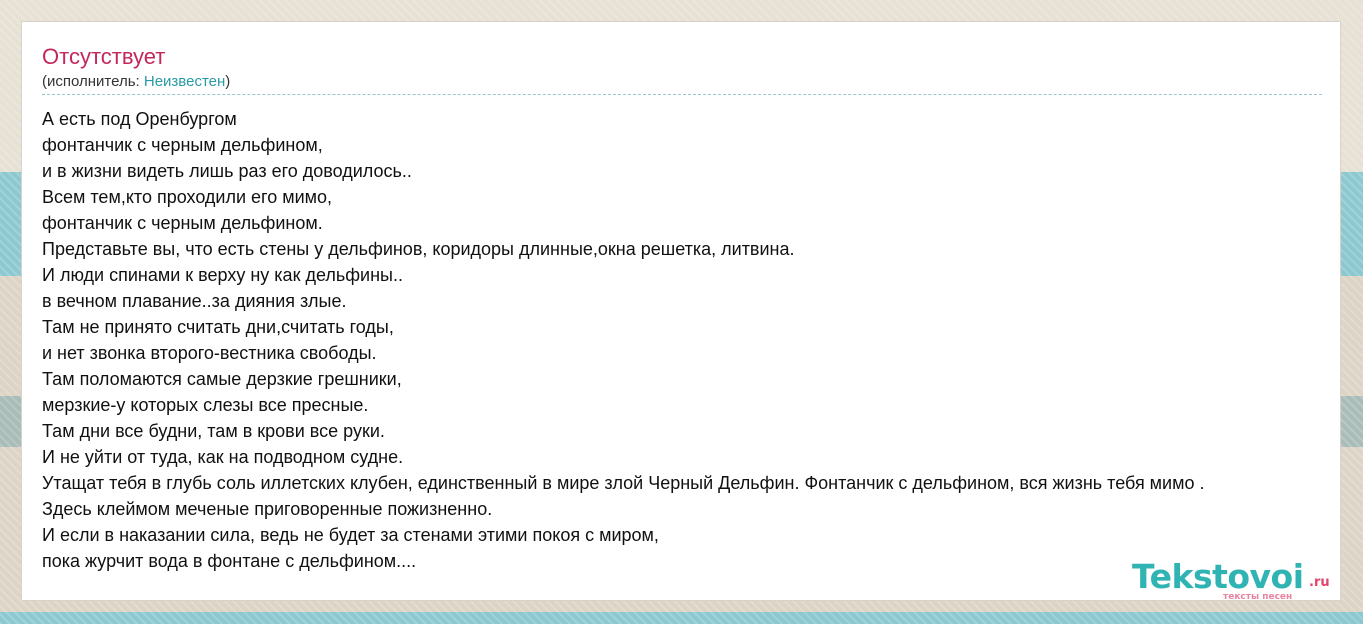 The image size is (1363, 624). What do you see at coordinates (104, 56) in the screenshot?
I see `song-title: Отсутствует` at bounding box center [104, 56].